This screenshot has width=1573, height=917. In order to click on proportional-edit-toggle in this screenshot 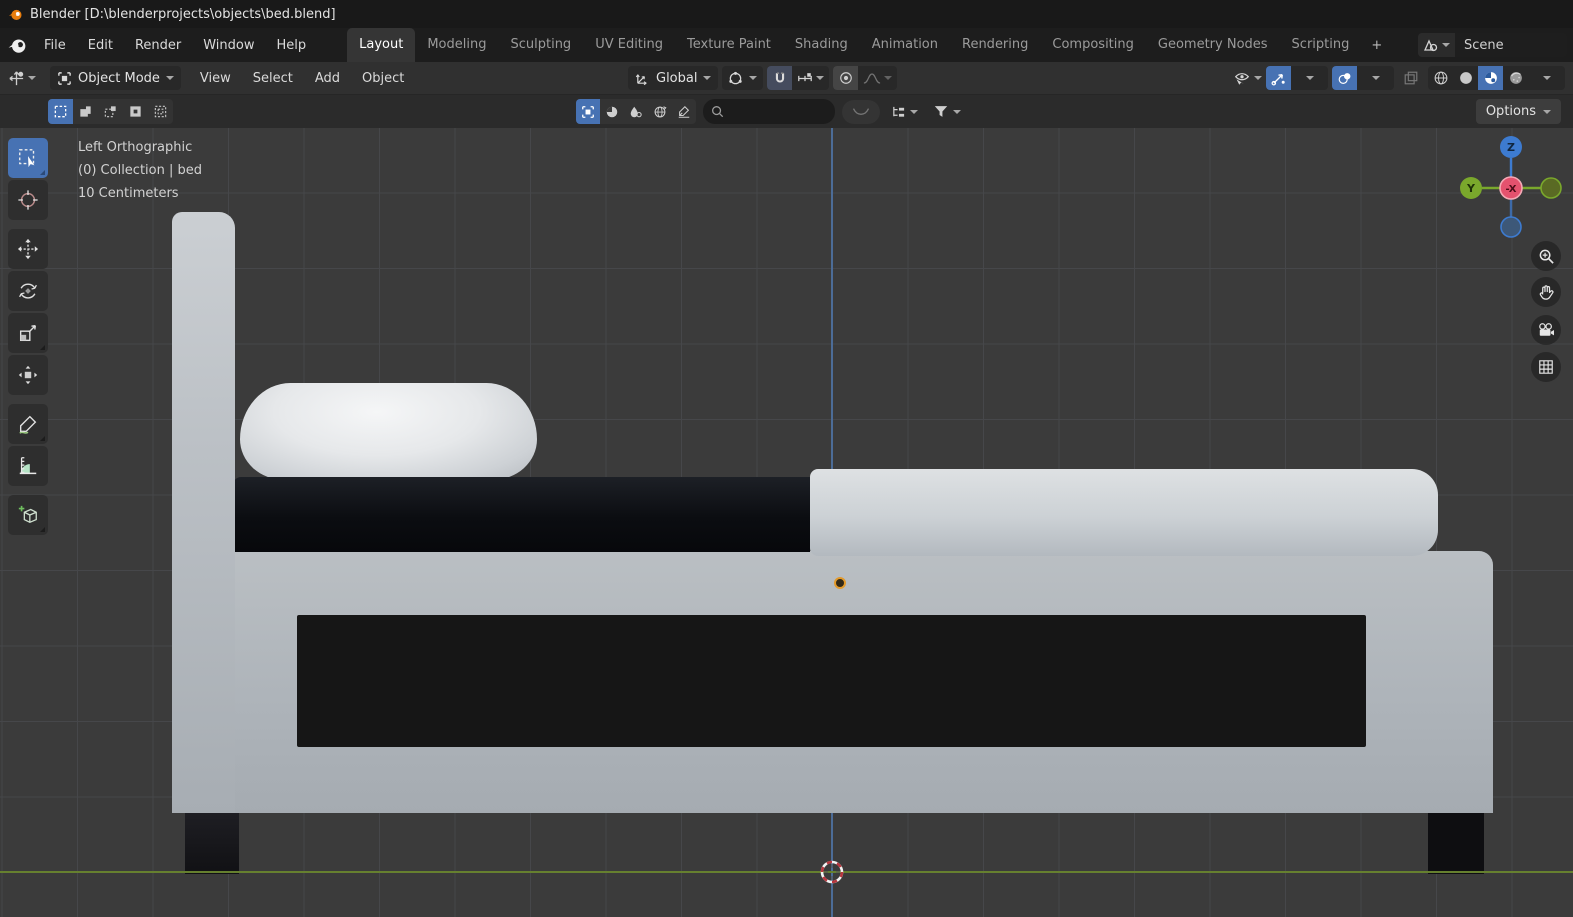, I will do `click(846, 78)`.